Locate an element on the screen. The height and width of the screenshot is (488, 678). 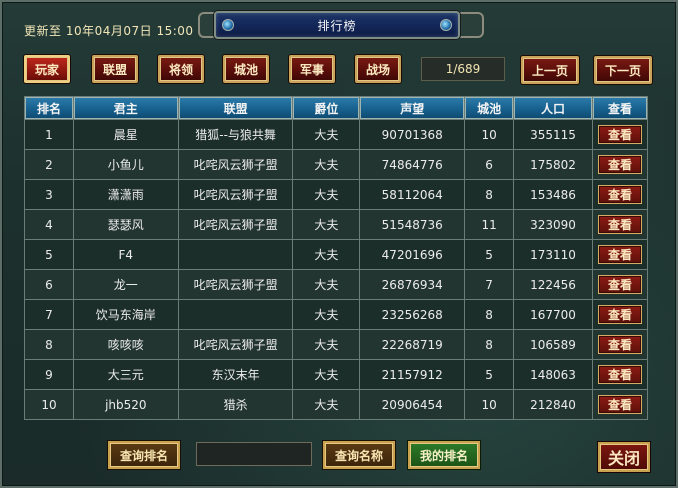
tab-alliances: 联盟 is located at coordinates (115, 69).